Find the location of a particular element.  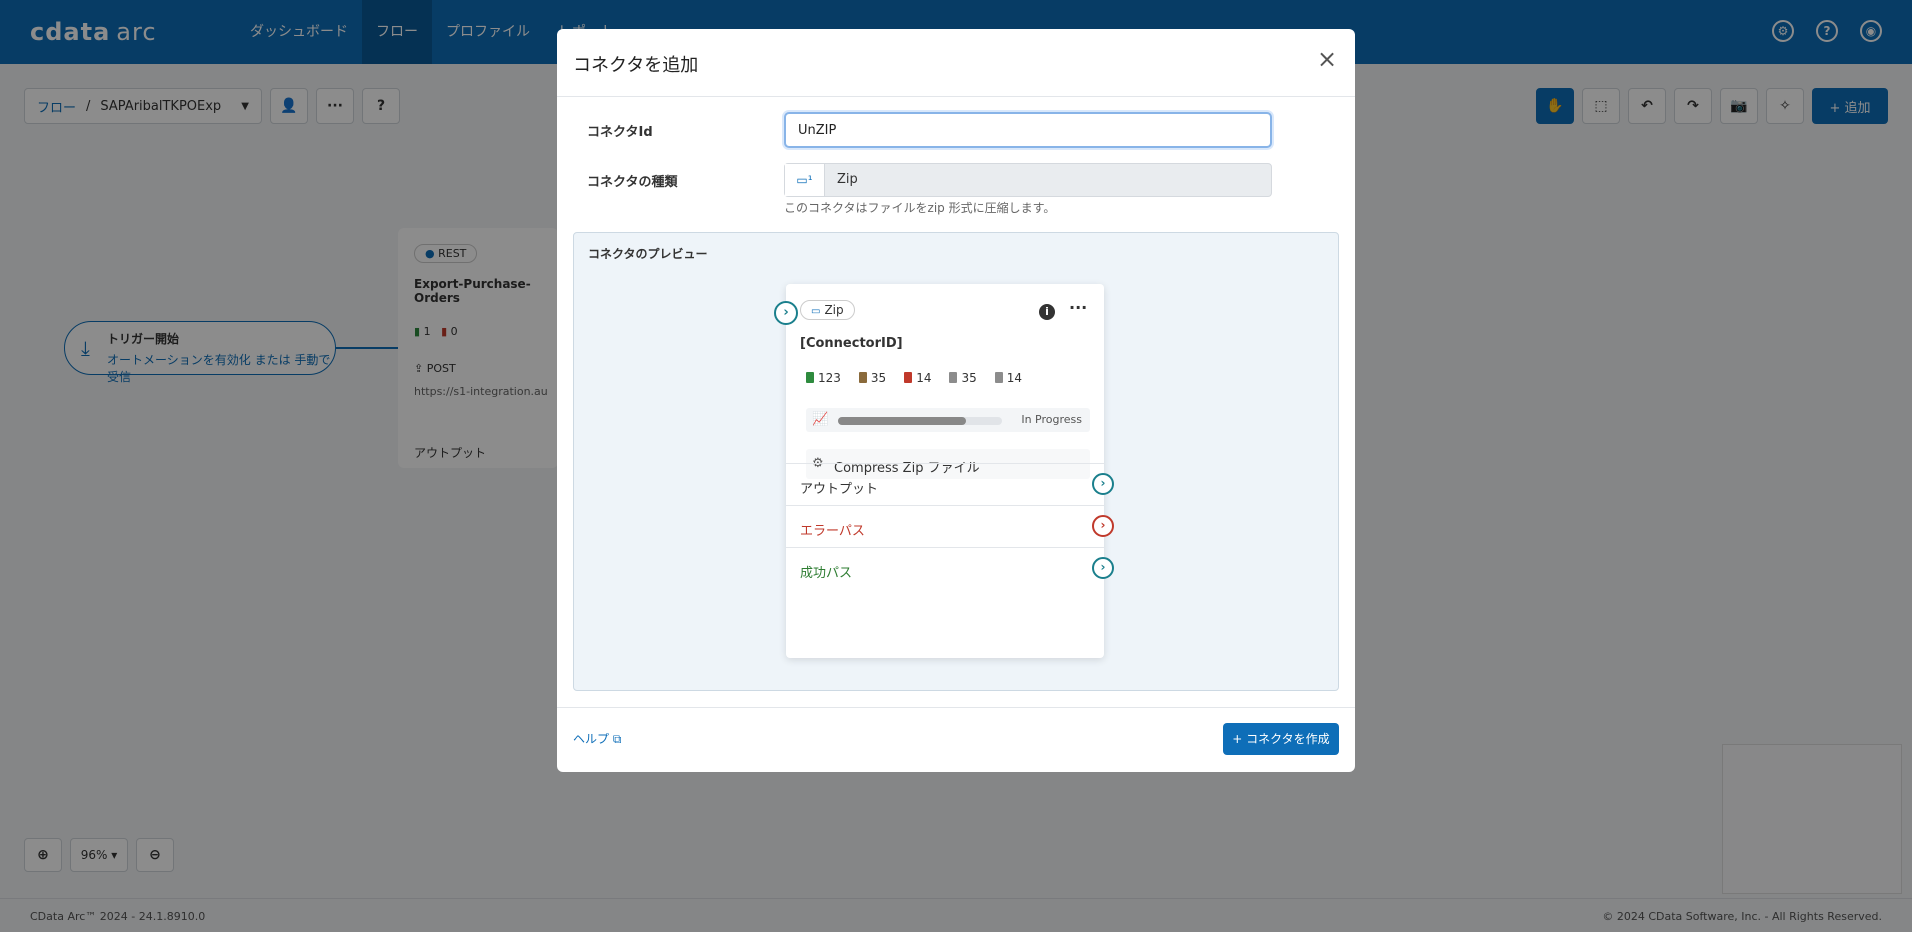

output-row: アウトプット › is located at coordinates (950, 484).